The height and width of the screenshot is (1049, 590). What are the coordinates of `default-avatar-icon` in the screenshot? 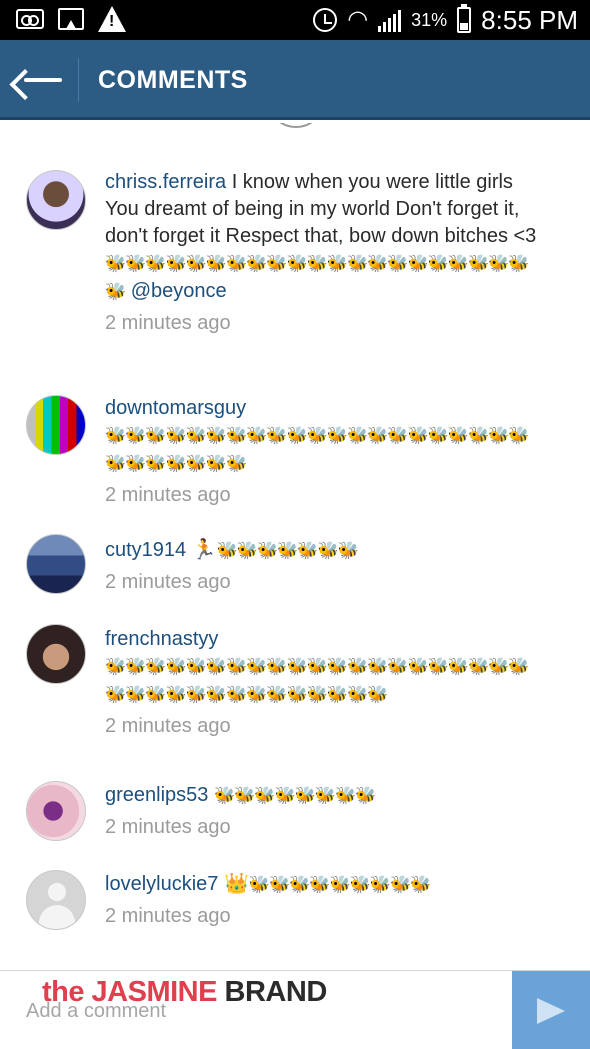 It's located at (57, 892).